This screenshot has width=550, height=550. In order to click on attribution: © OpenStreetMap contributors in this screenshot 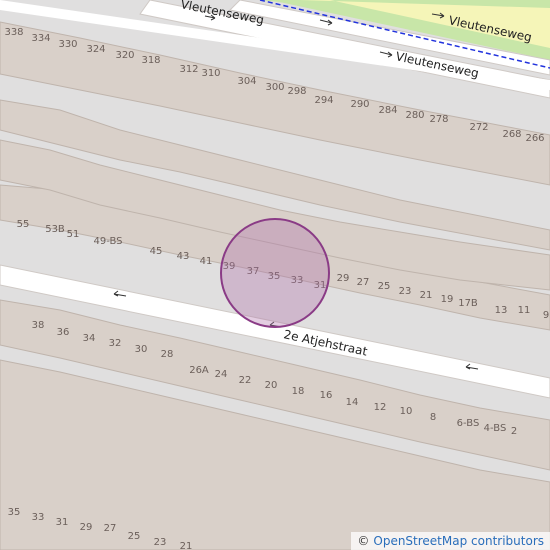, I will do `click(450, 541)`.